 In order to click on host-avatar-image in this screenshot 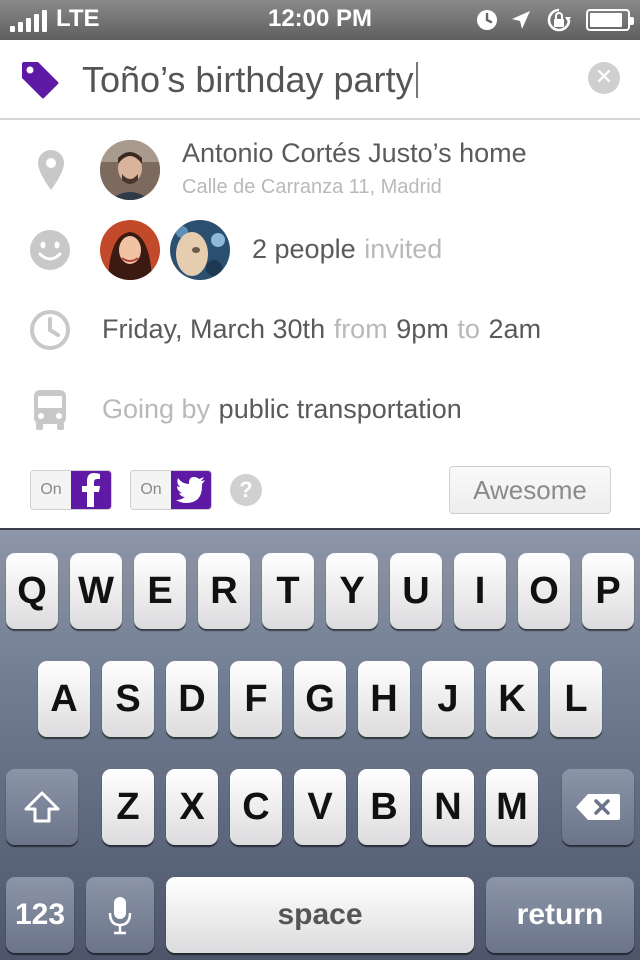, I will do `click(130, 170)`.